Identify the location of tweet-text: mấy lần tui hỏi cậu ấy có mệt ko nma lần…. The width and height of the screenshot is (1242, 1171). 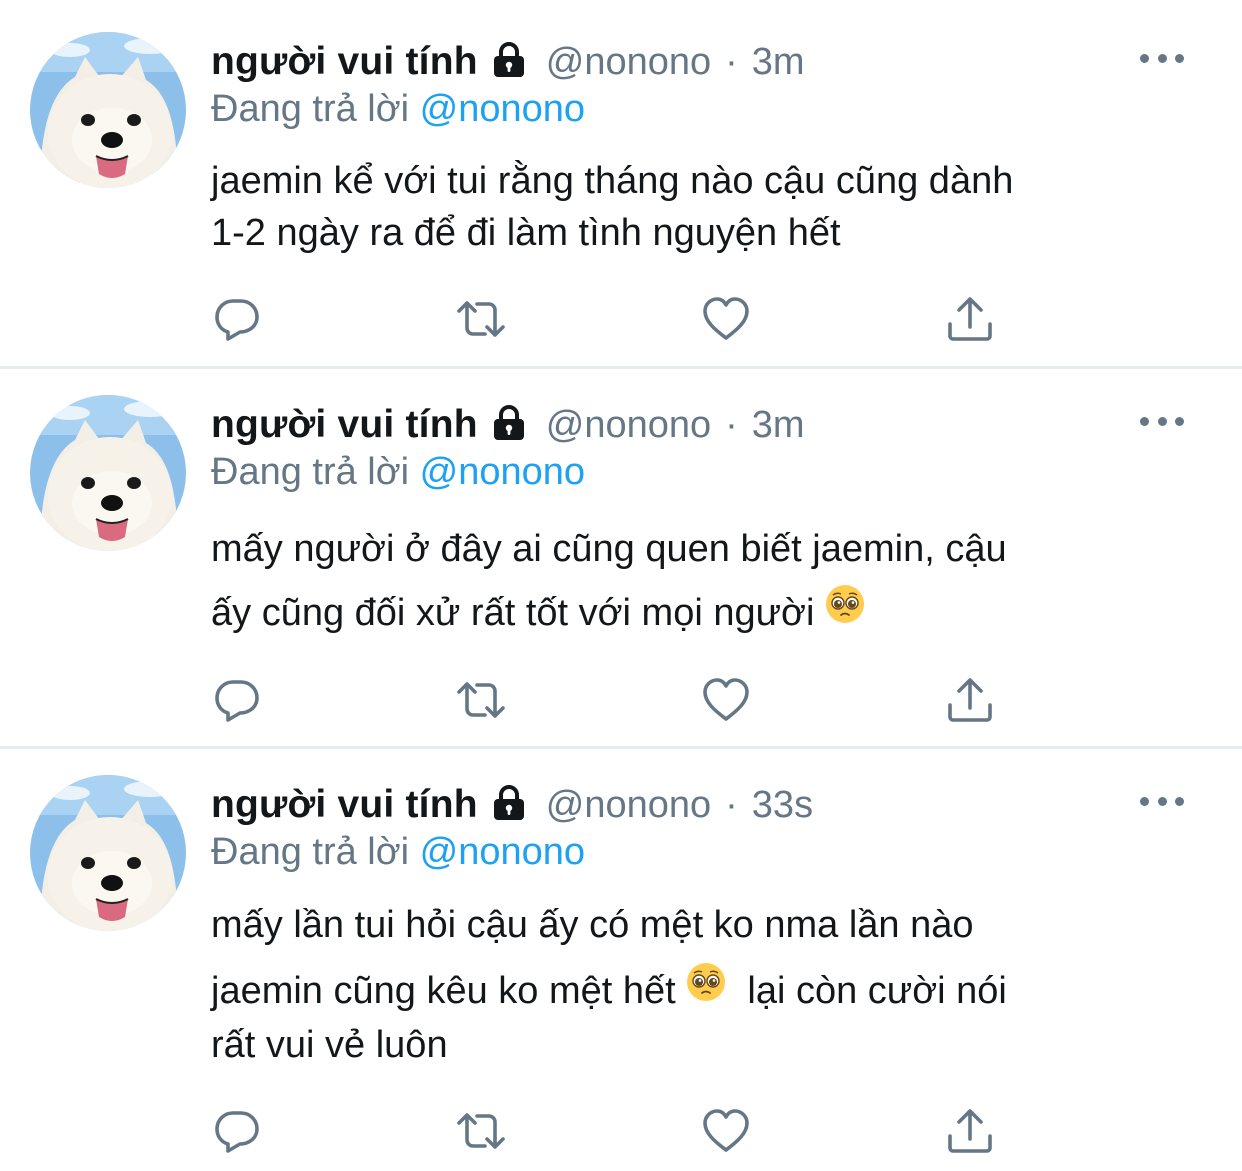
(691, 985).